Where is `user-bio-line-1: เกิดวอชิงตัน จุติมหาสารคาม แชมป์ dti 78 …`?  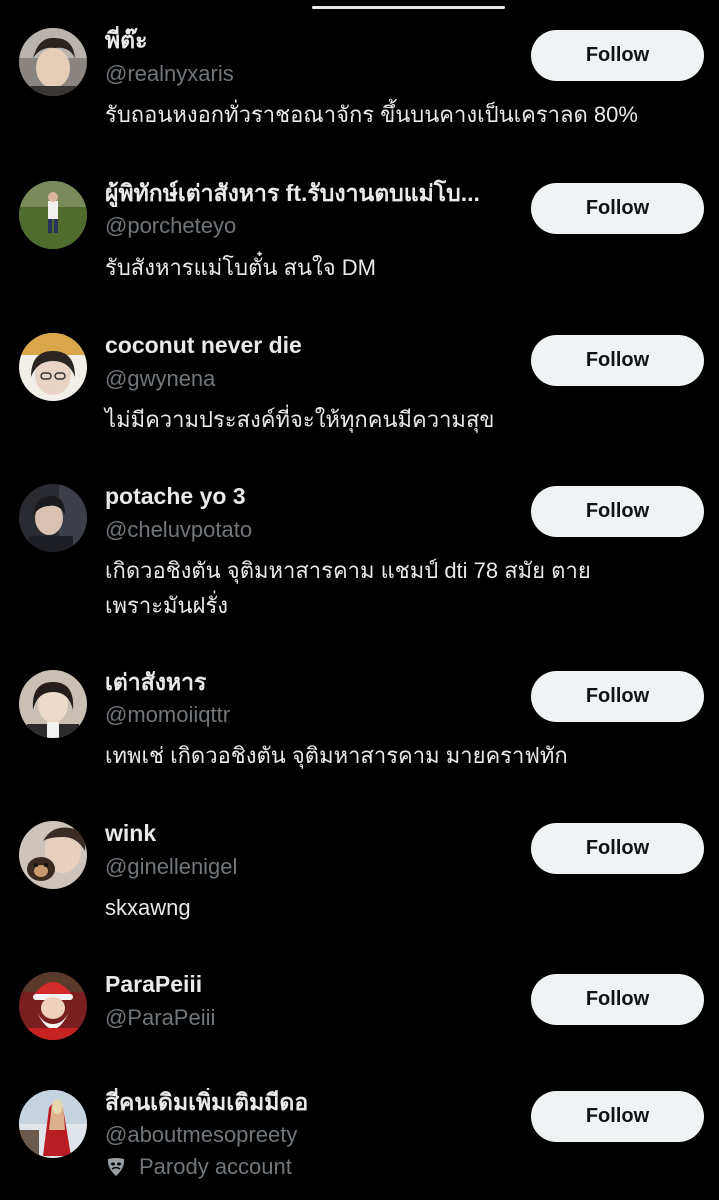 user-bio-line-1: เกิดวอชิงตัน จุติมหาสารคาม แชมป์ dti 78 … is located at coordinates (348, 570).